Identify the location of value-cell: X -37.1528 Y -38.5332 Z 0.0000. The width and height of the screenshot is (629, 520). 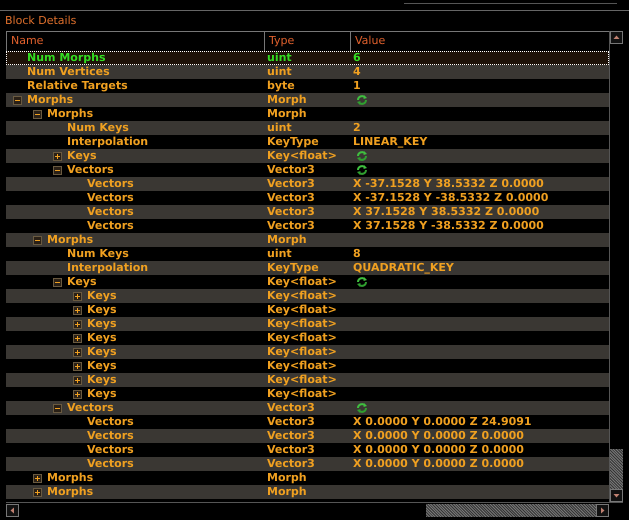
(450, 198).